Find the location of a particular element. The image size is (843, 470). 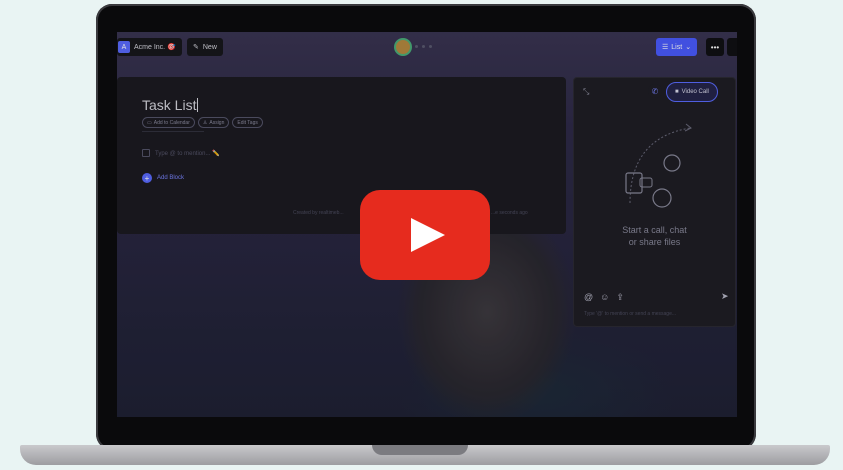

mention-icon: @ is located at coordinates (588, 297).